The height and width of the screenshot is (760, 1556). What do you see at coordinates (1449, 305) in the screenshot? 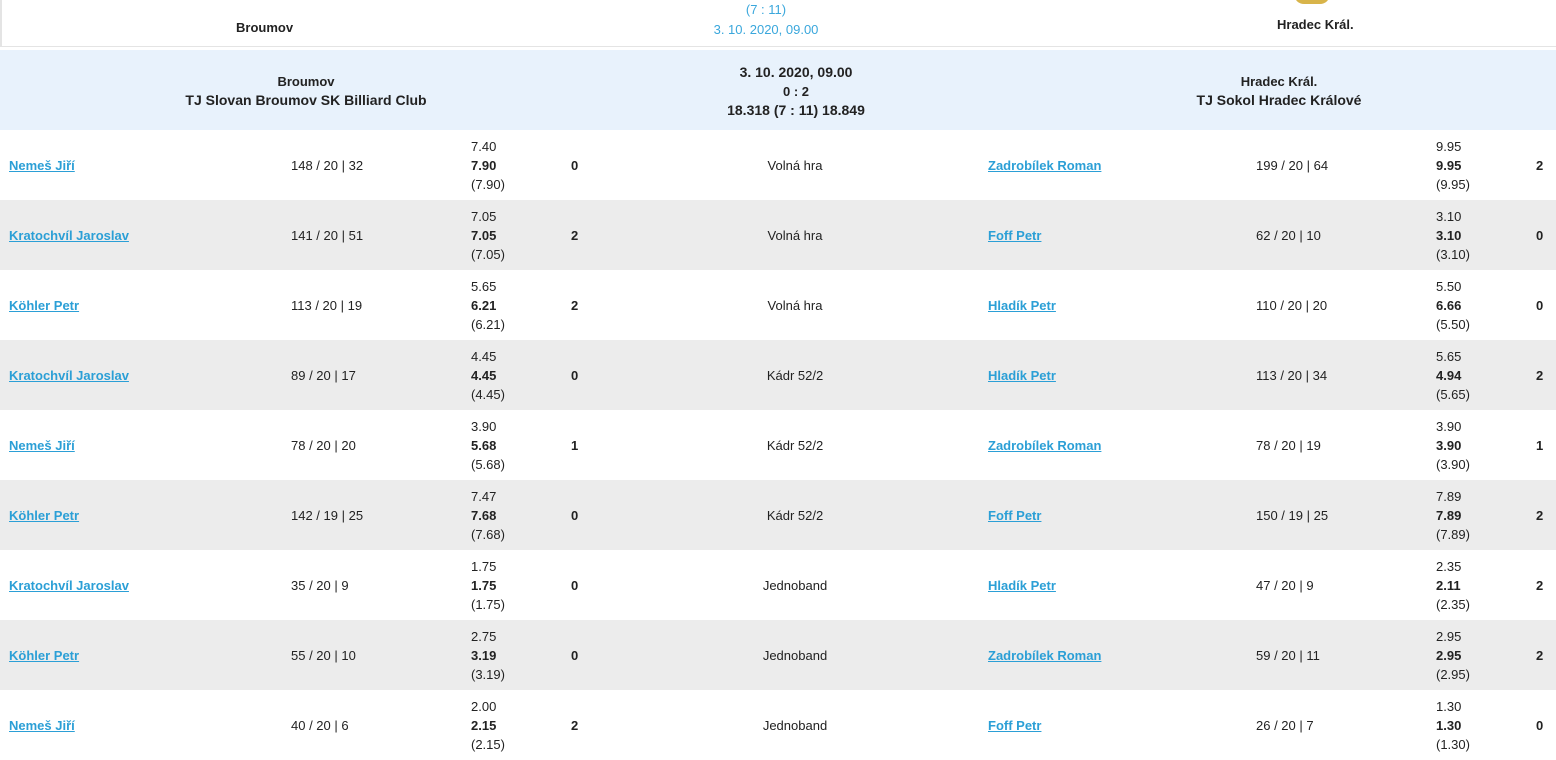
I see `away-avg-best: 6.66` at bounding box center [1449, 305].